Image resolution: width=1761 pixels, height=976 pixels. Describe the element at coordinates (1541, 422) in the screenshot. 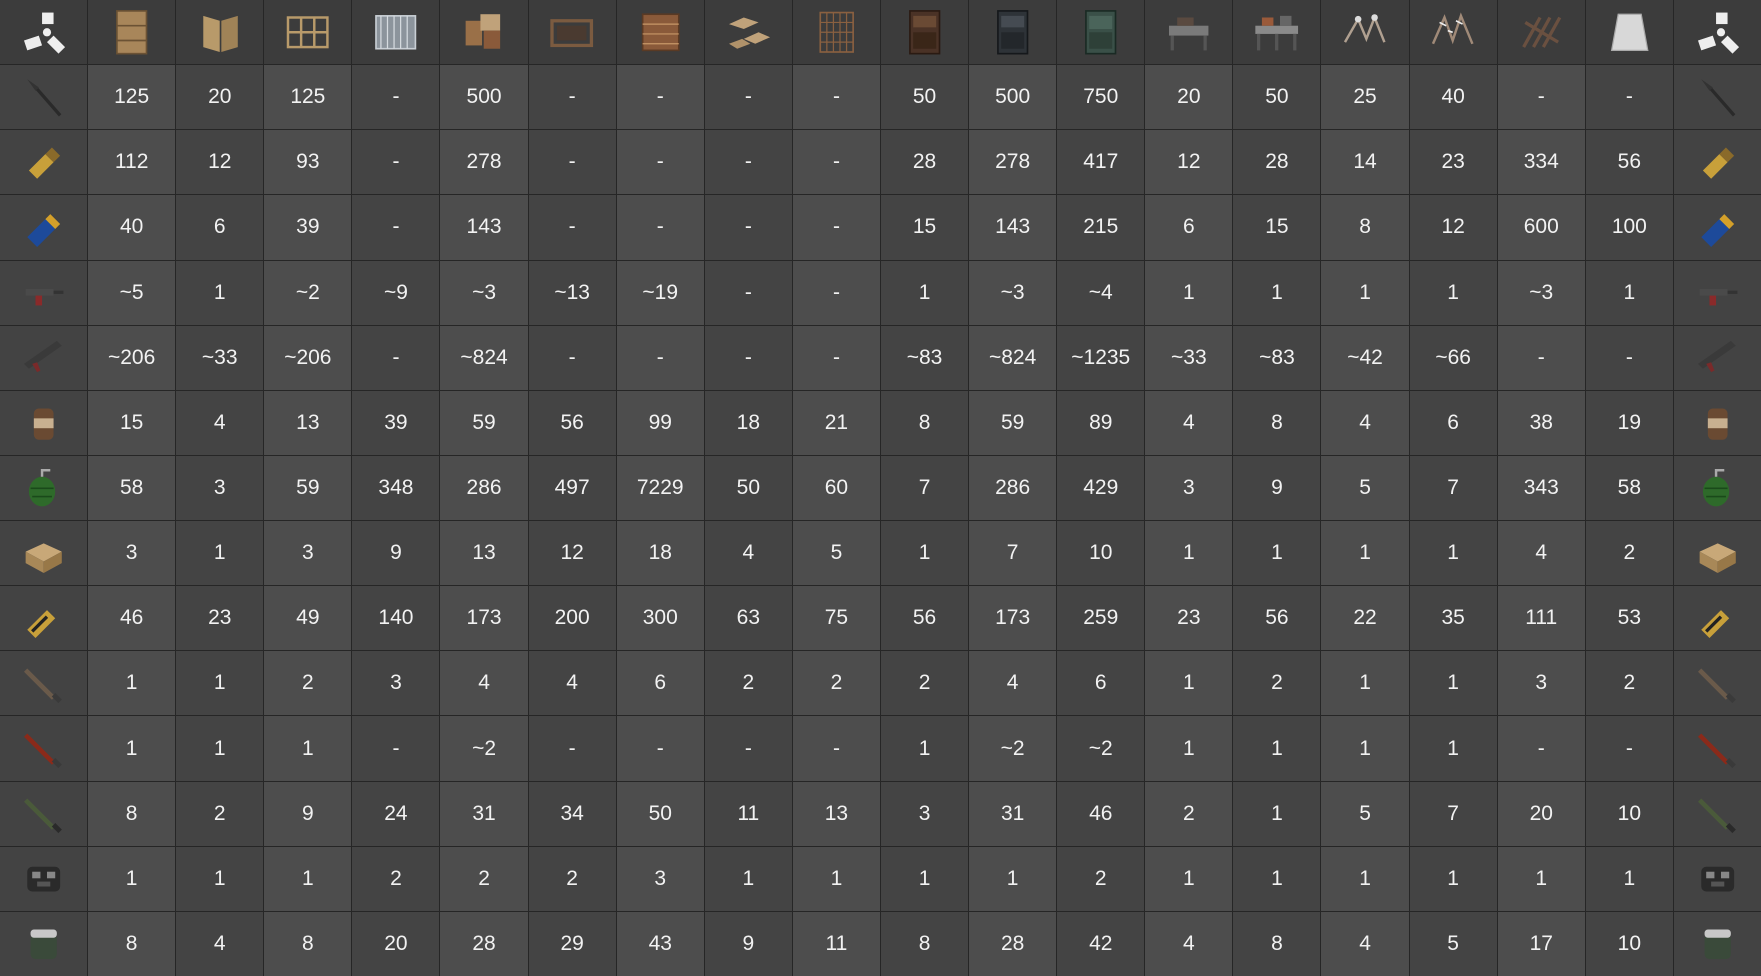

I see `table-cell: 38` at that location.